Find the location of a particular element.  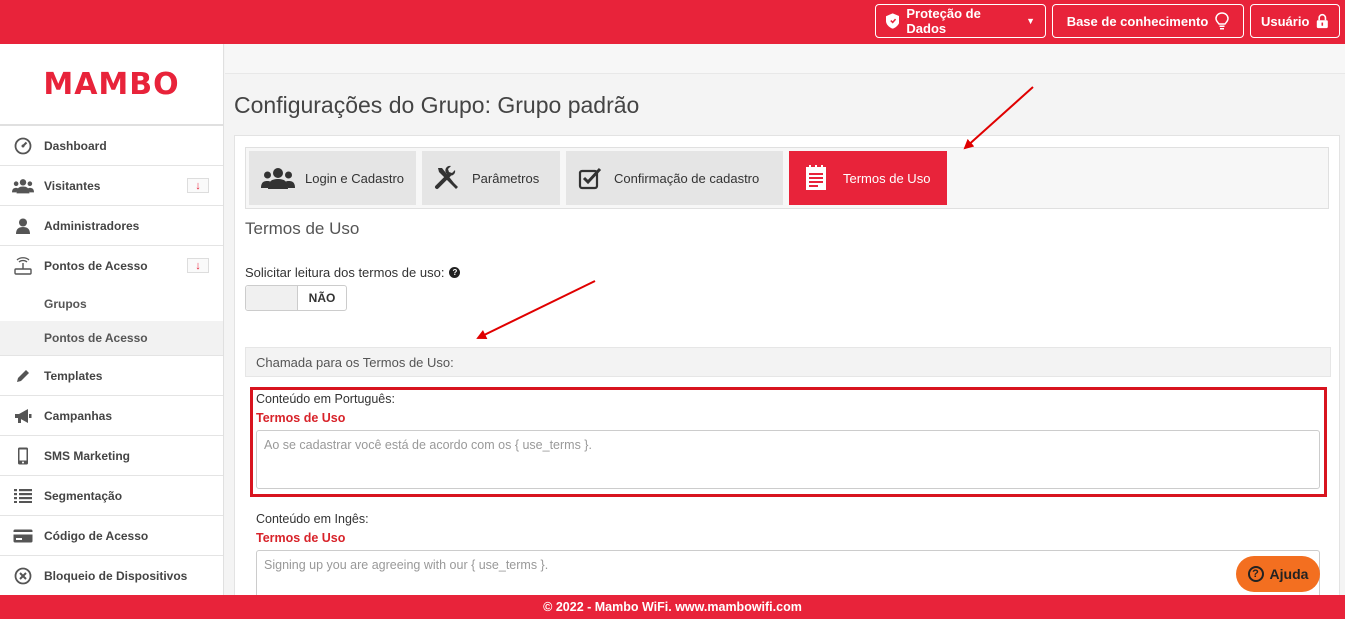

block-icon is located at coordinates (23, 576).